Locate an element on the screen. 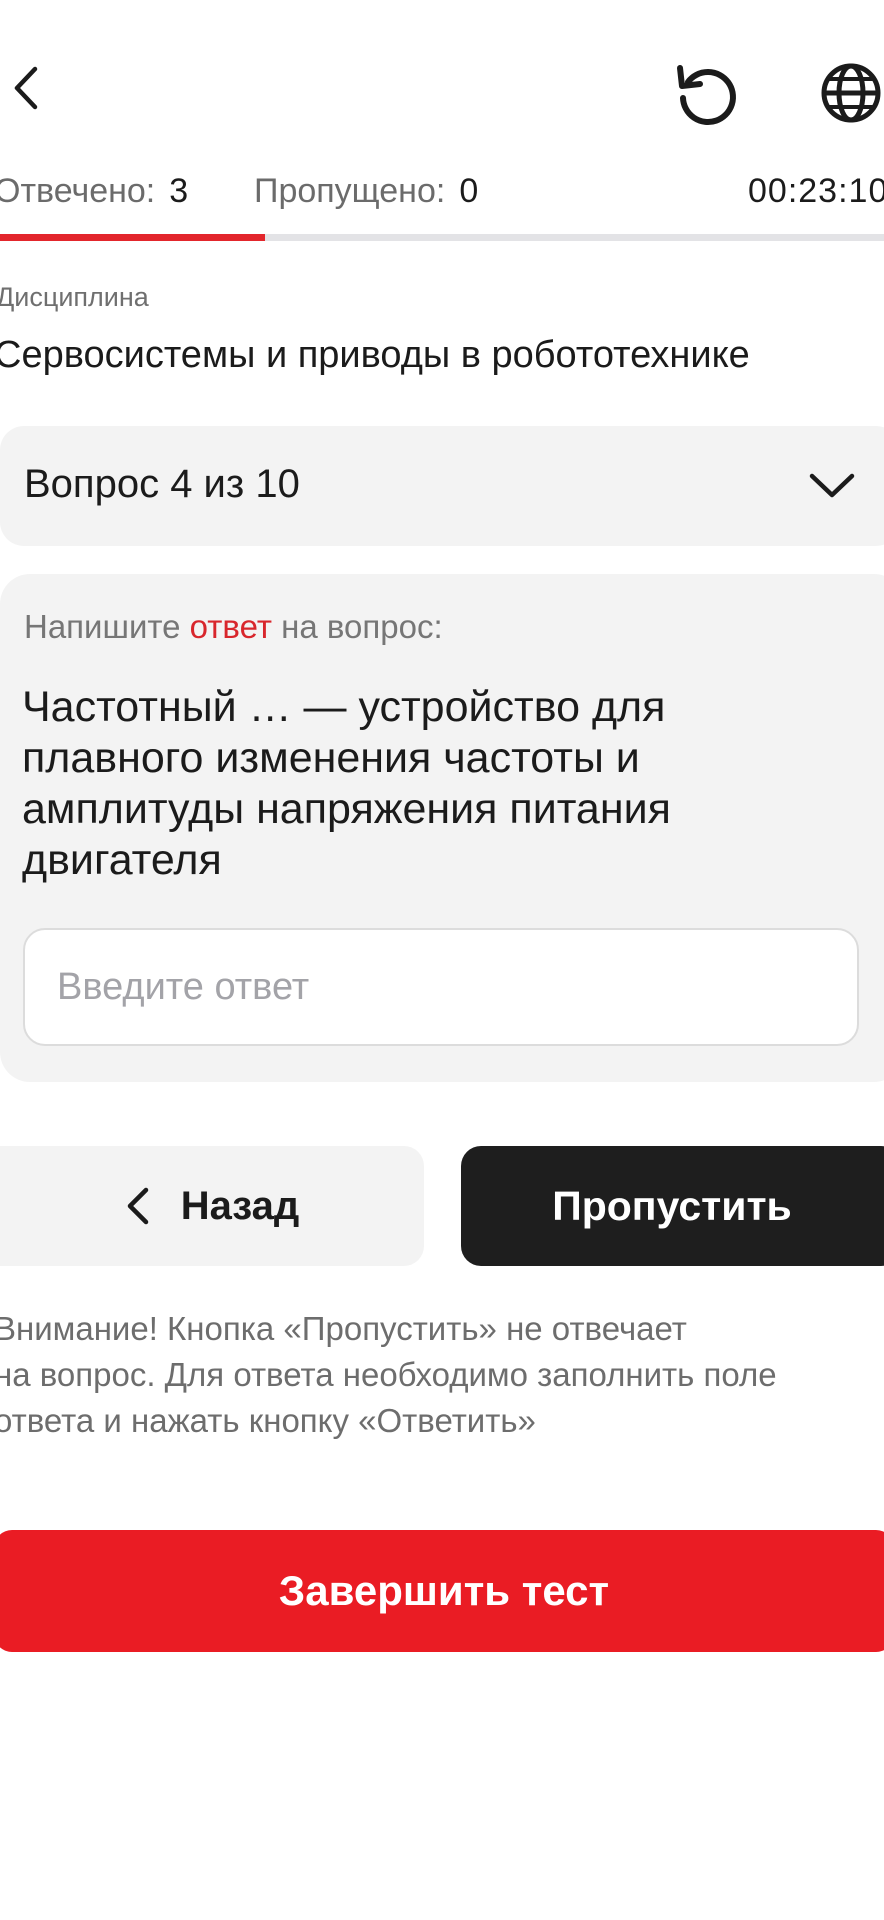  progress-bar is located at coordinates (442, 237).